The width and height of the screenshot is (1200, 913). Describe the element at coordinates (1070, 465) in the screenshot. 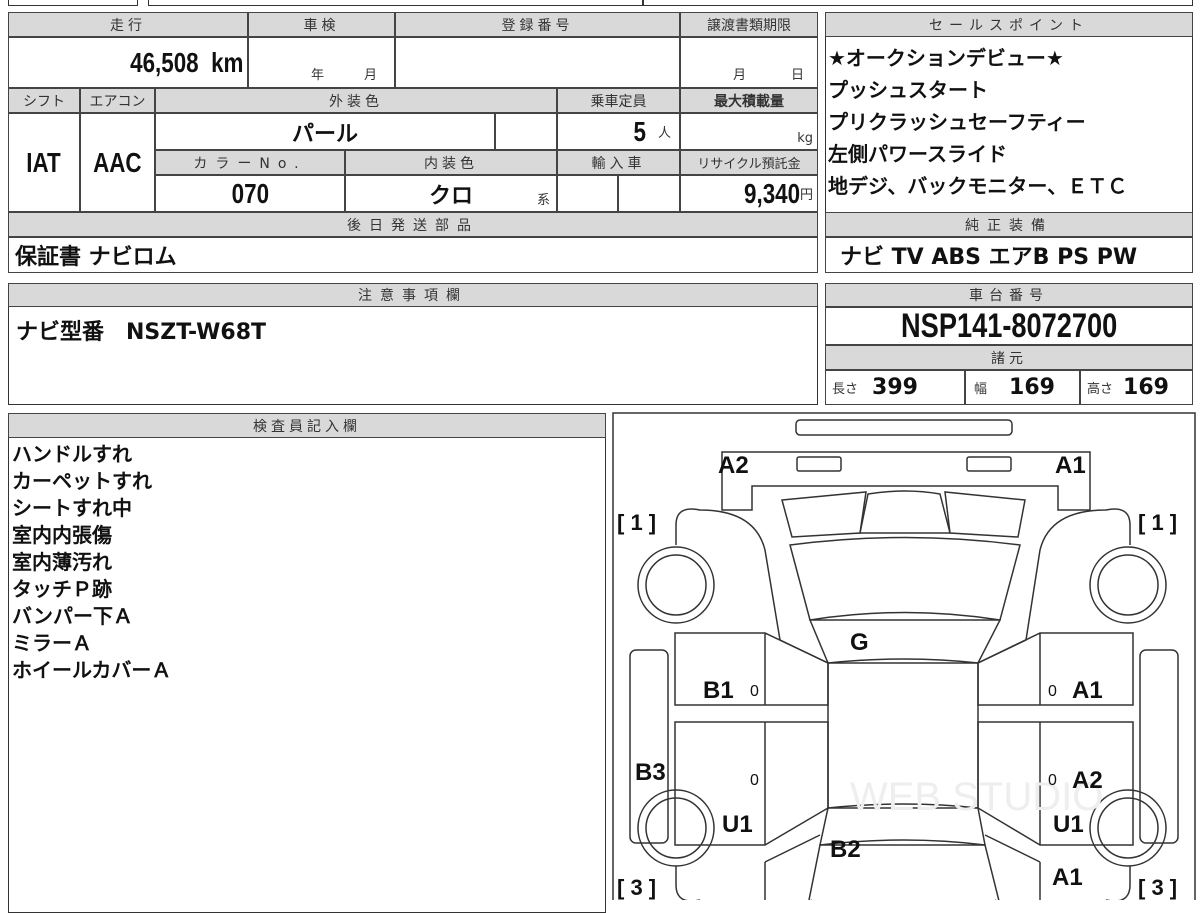

I see `mark-front-right: A1` at that location.